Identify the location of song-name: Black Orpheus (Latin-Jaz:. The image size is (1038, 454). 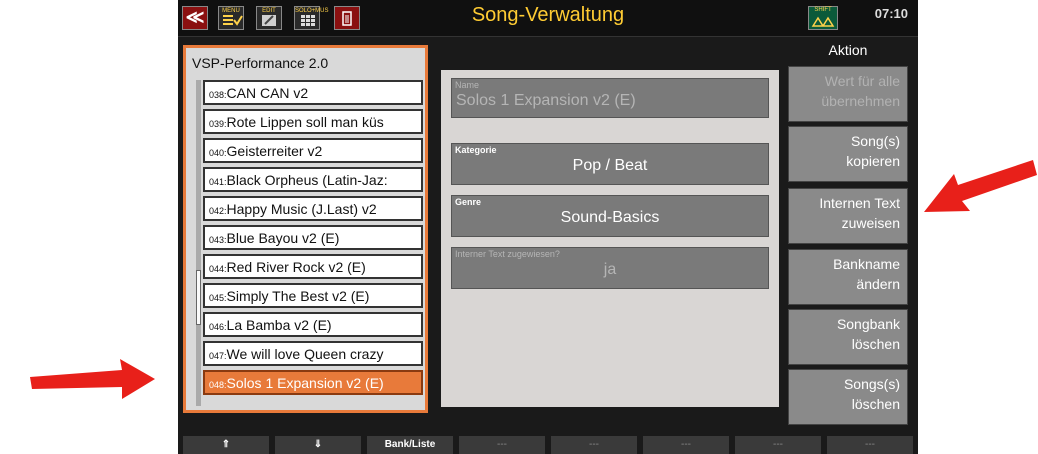
(307, 180).